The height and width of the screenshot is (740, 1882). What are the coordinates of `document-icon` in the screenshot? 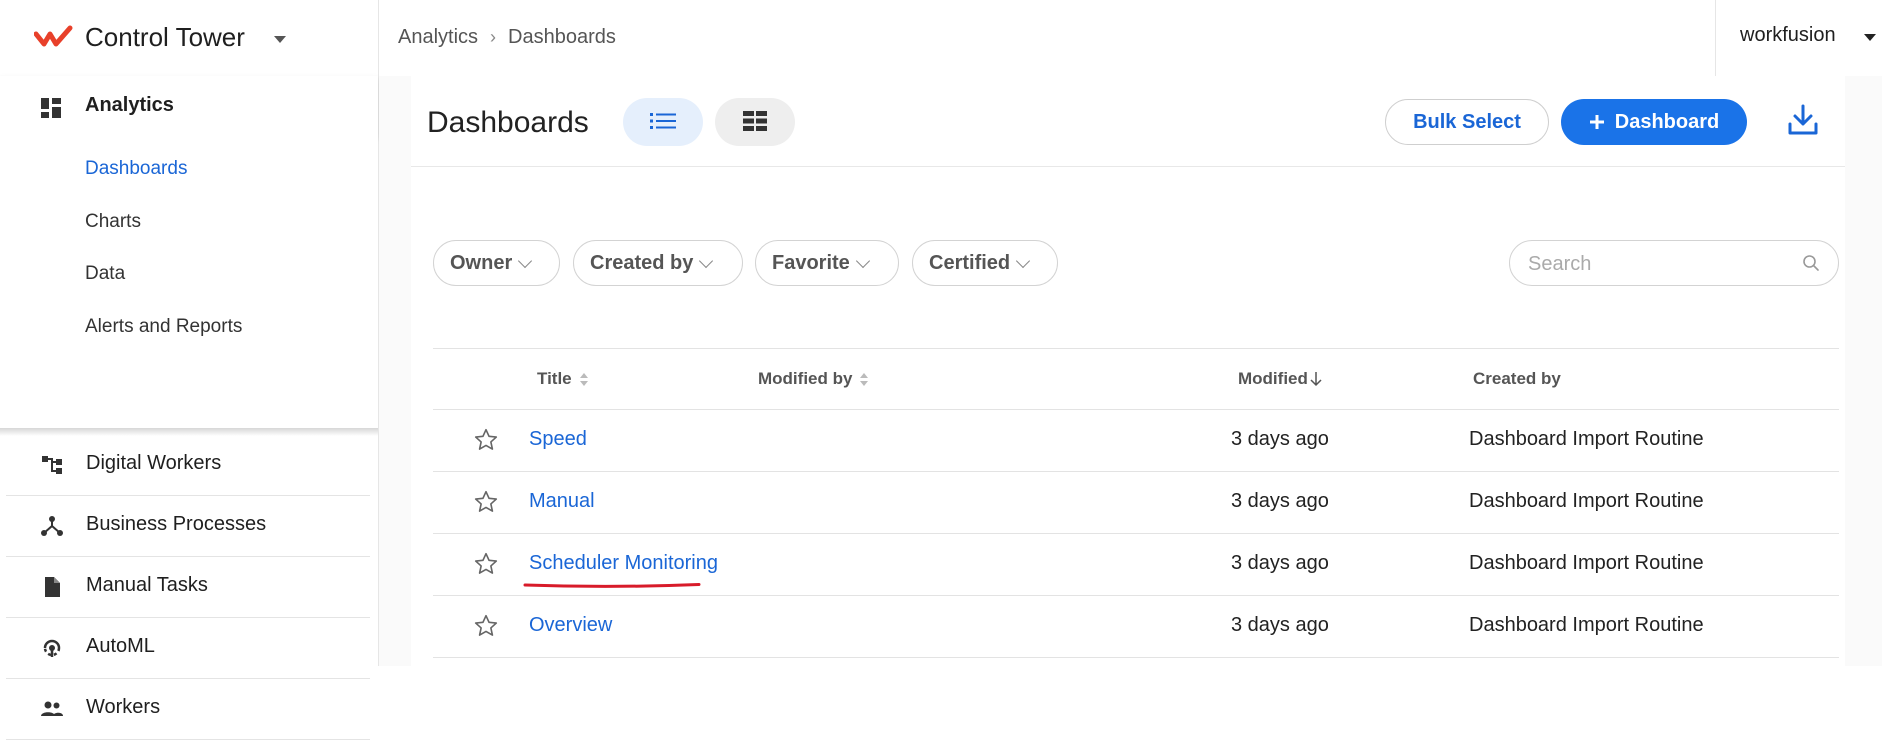 It's located at (52, 587).